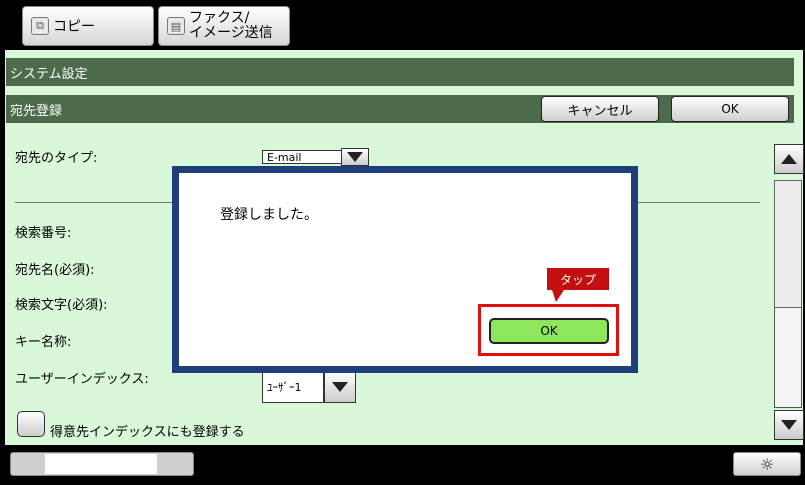 This screenshot has height=485, width=805. I want to click on user-index-label: ユーザーインデックス:, so click(82, 379).